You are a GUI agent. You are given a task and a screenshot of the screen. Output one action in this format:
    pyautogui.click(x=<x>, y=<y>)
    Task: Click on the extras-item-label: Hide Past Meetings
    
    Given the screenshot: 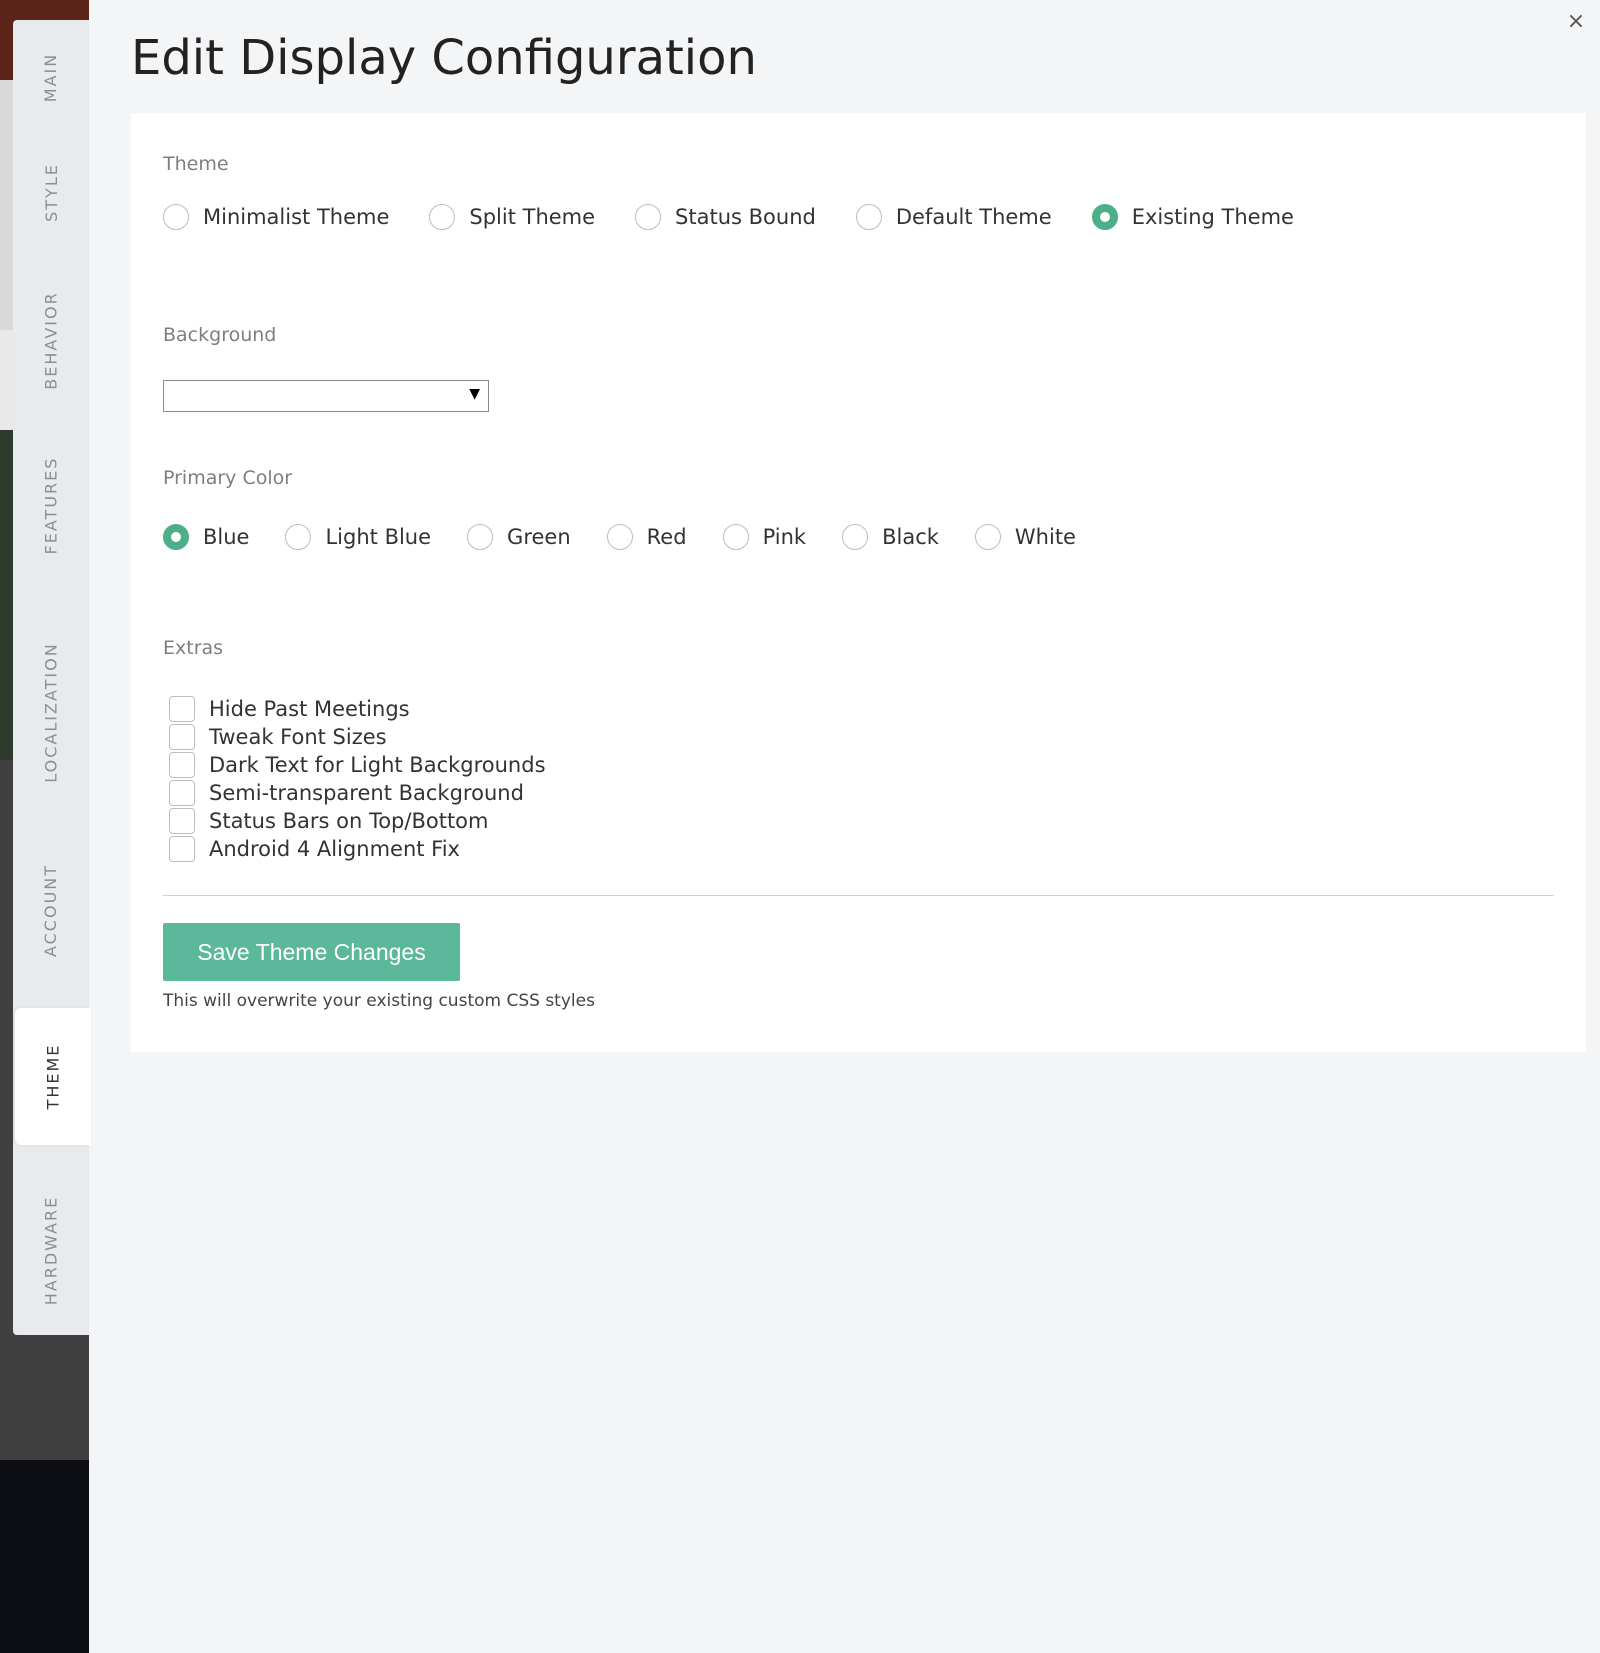 What is the action you would take?
    pyautogui.click(x=309, y=709)
    